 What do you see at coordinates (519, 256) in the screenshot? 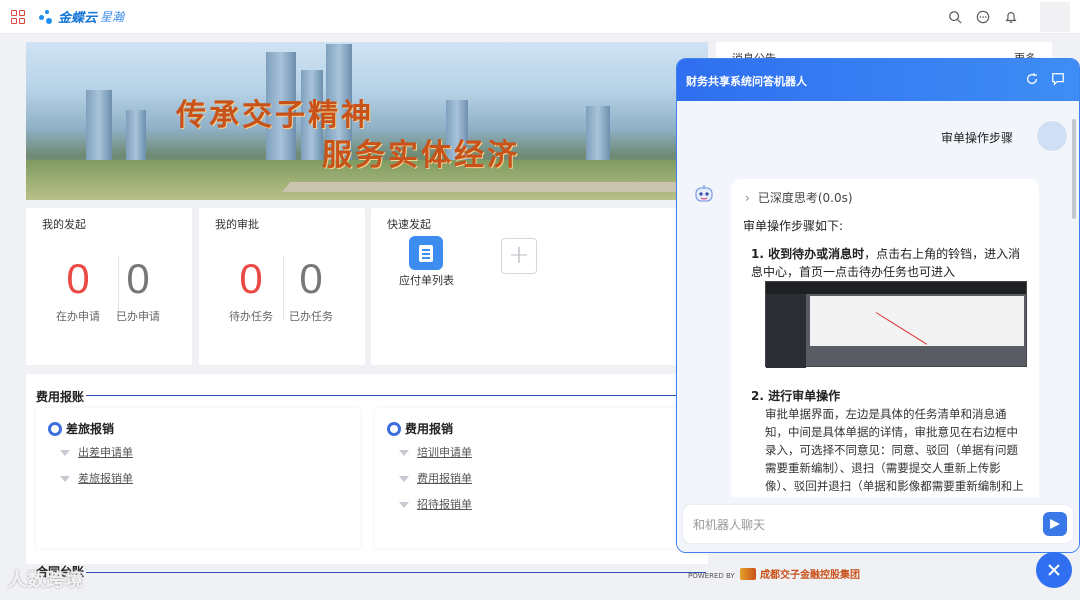
I see `add-quick-item-button: +` at bounding box center [519, 256].